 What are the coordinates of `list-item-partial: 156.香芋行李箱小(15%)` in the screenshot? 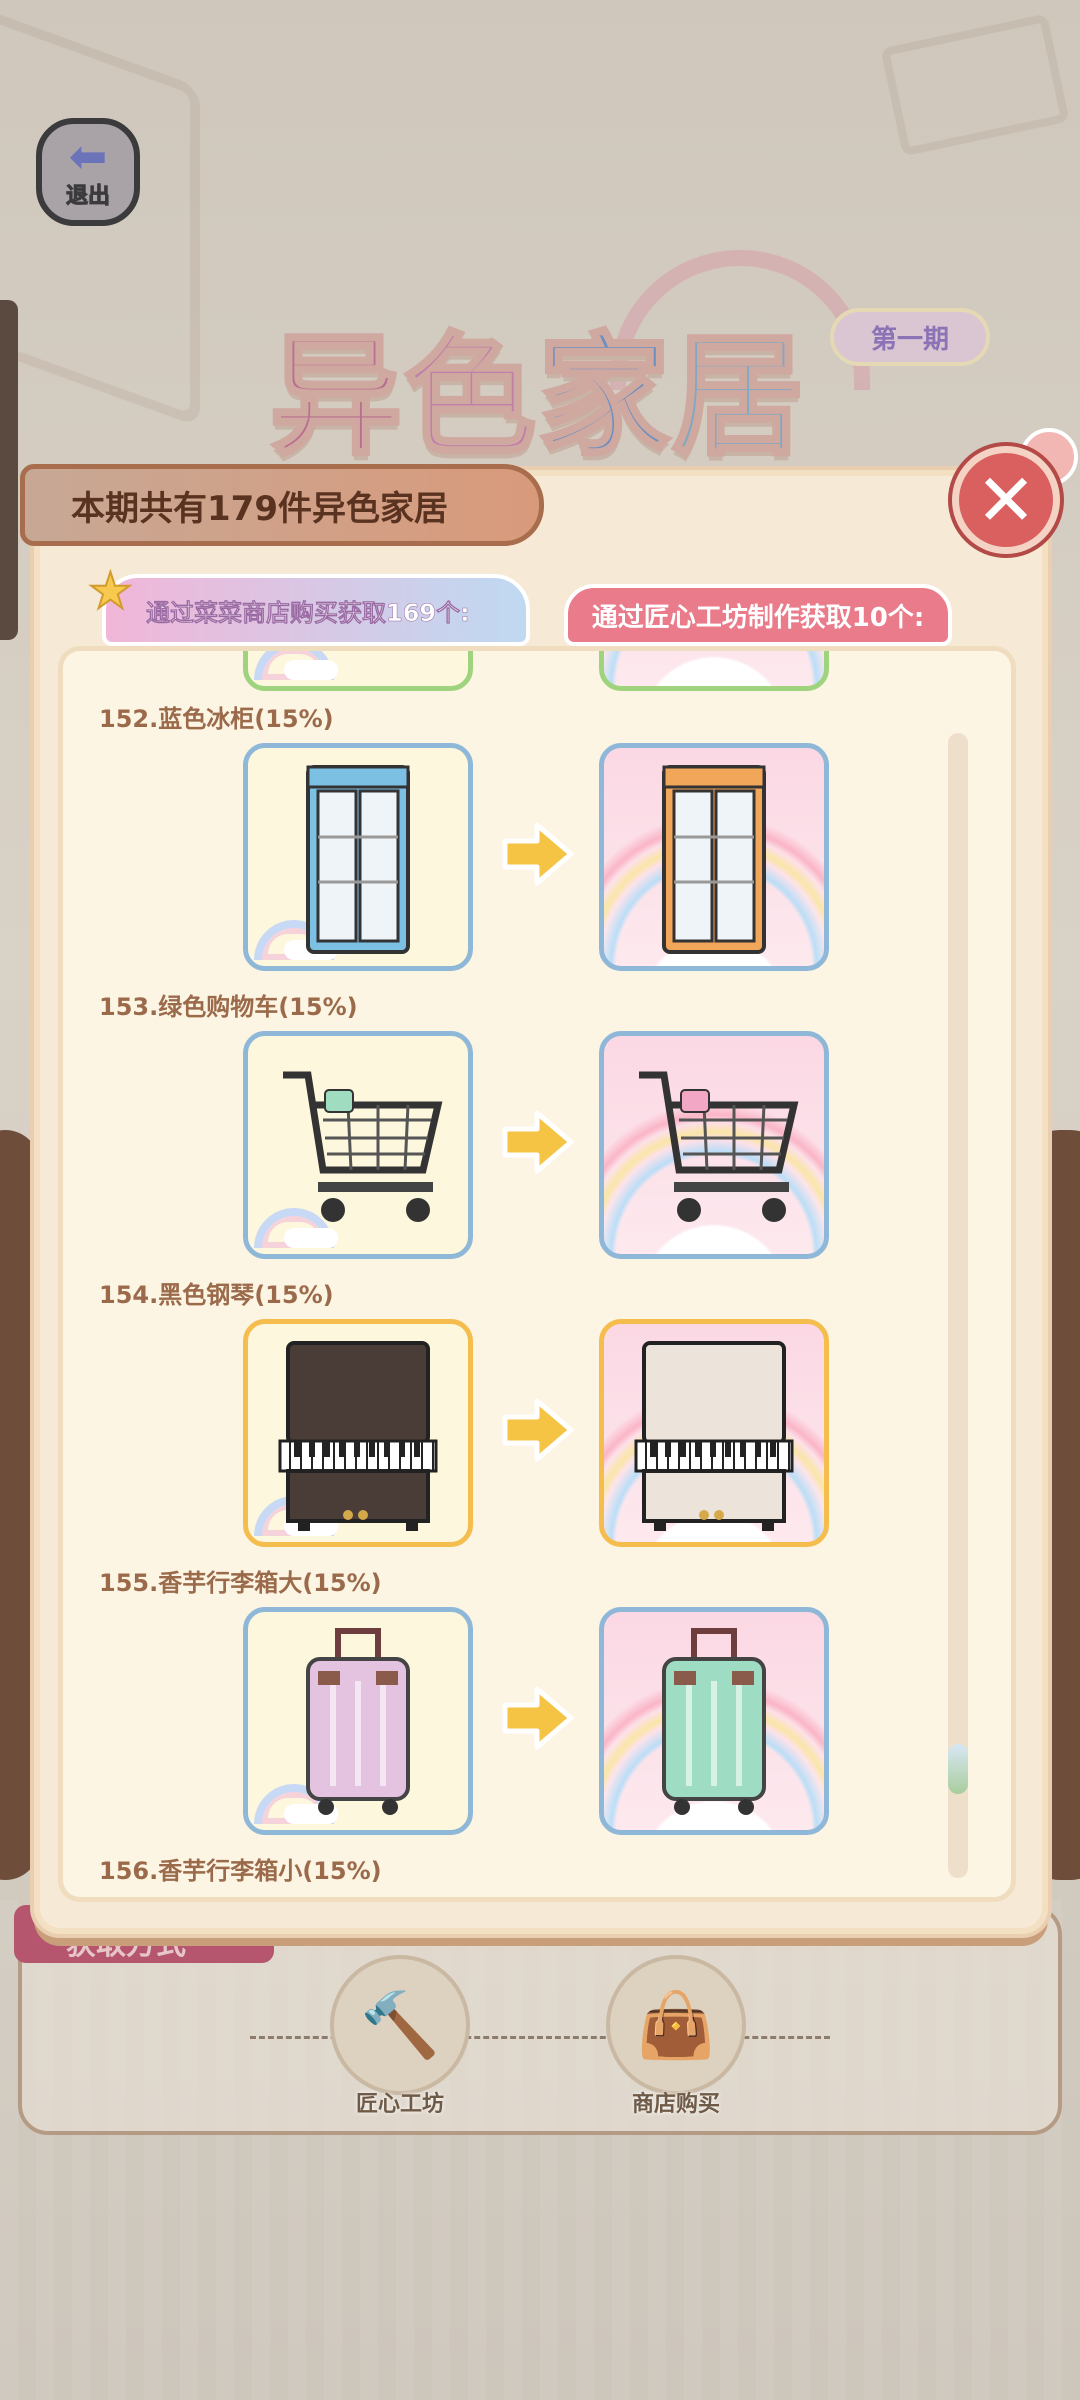 It's located at (537, 1874).